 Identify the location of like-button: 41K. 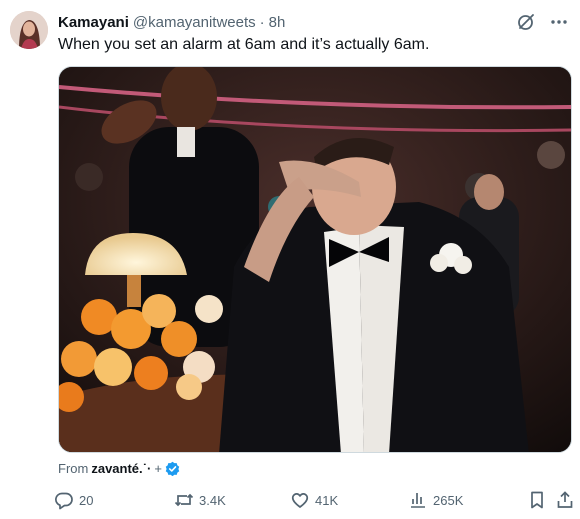
(314, 500).